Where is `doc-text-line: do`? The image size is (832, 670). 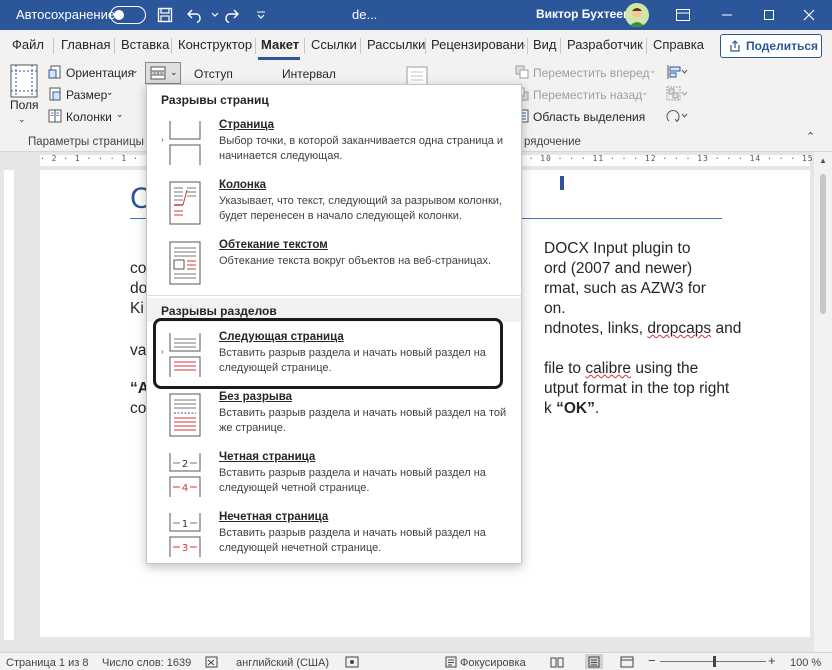
doc-text-line: do is located at coordinates (139, 288).